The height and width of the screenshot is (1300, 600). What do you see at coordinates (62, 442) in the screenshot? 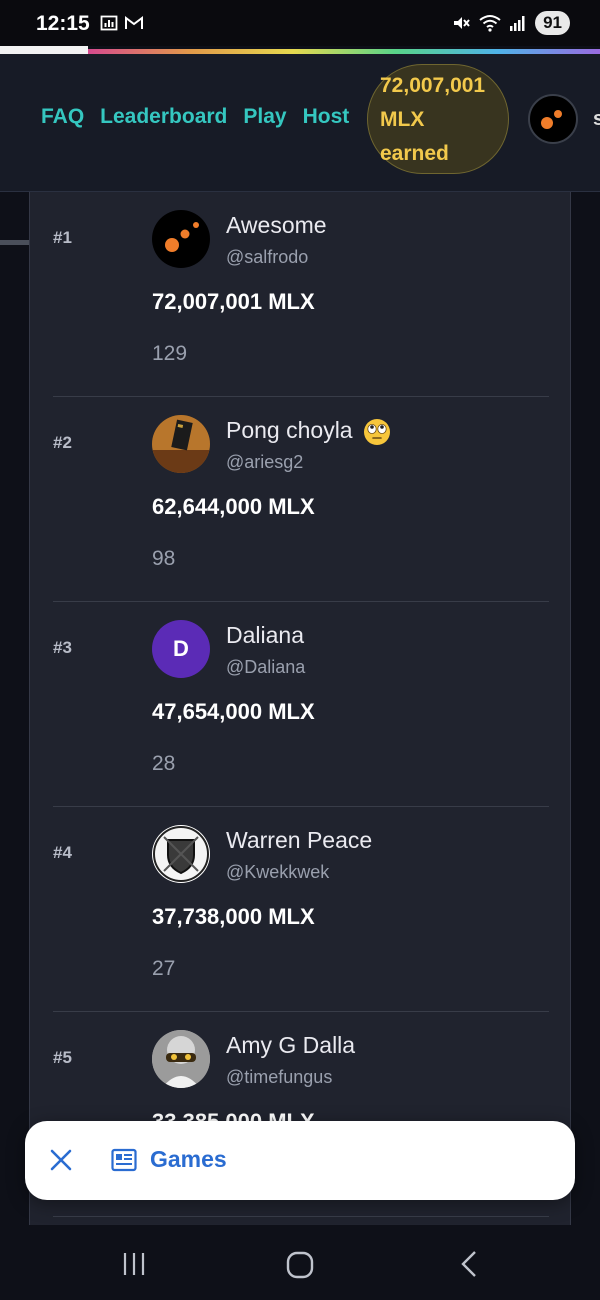
I see `rank-label: #2` at bounding box center [62, 442].